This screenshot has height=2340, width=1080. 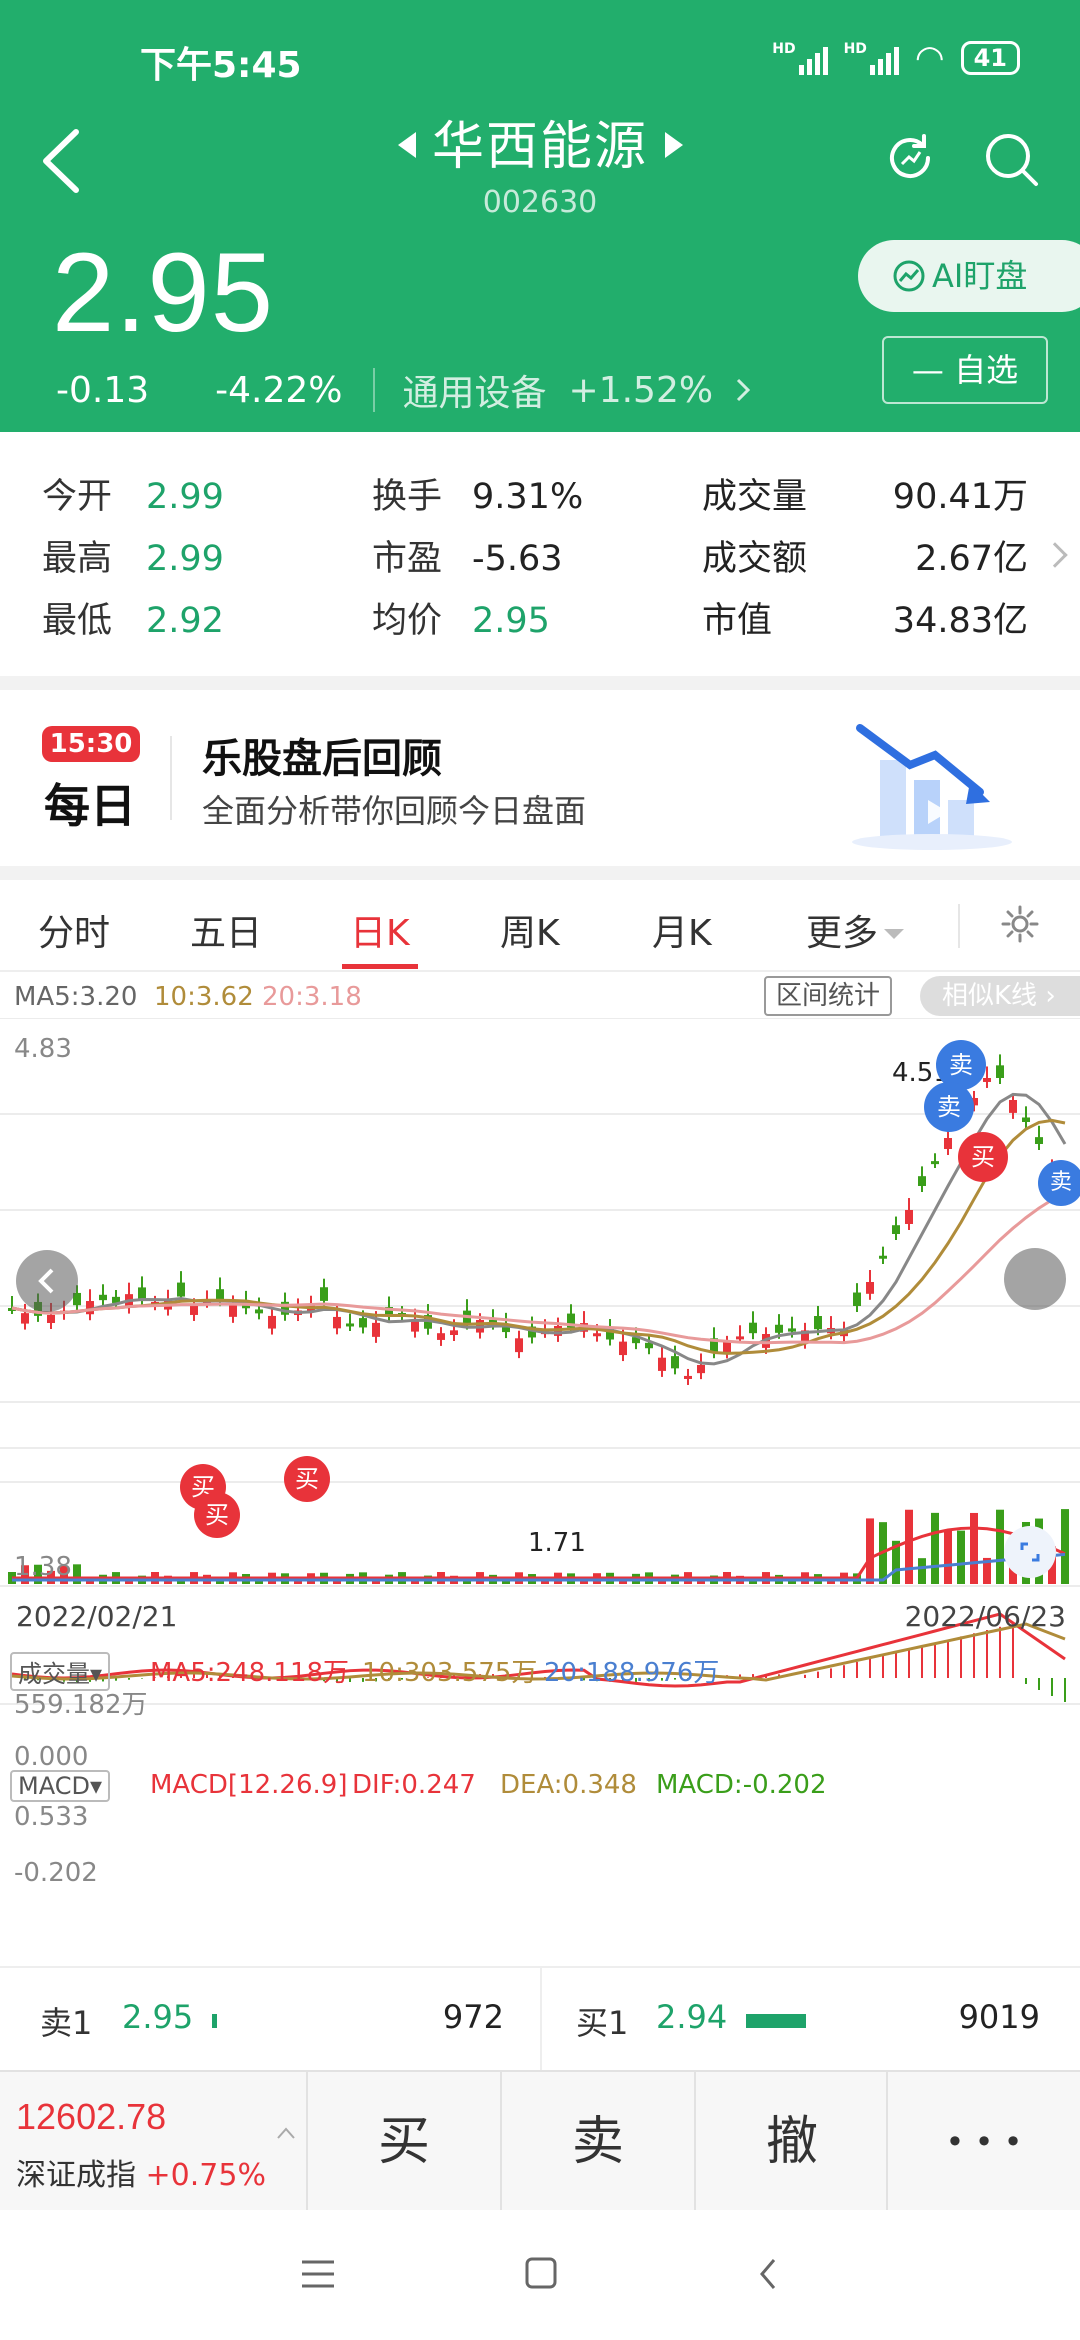 What do you see at coordinates (77, 497) in the screenshot?
I see `open-label: 今开` at bounding box center [77, 497].